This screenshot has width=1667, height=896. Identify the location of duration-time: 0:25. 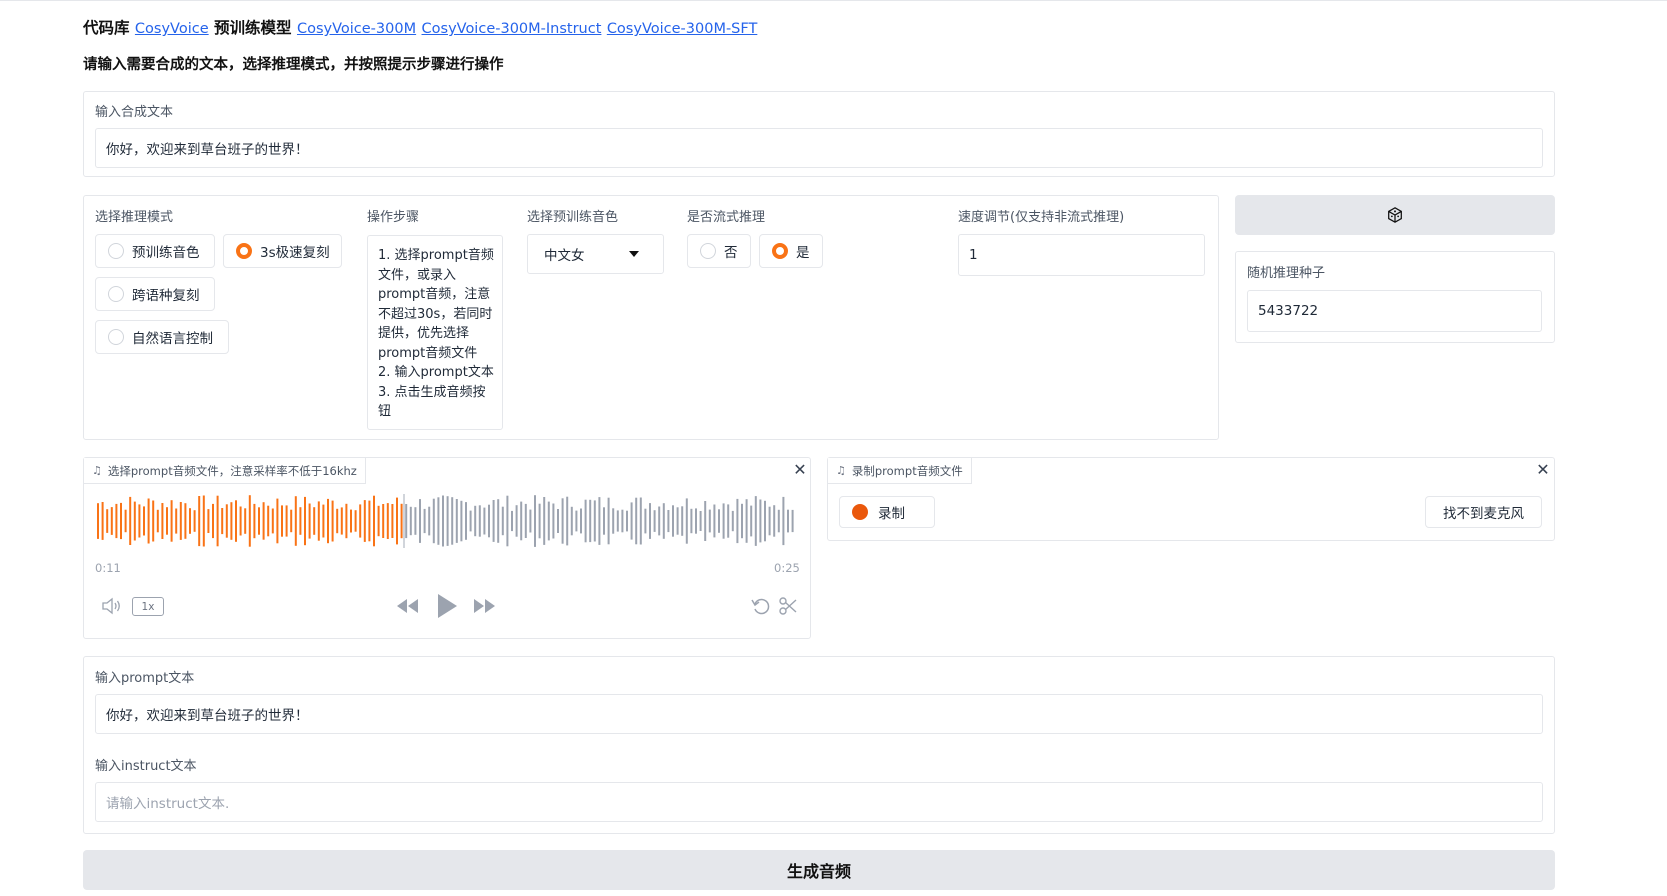
(787, 568).